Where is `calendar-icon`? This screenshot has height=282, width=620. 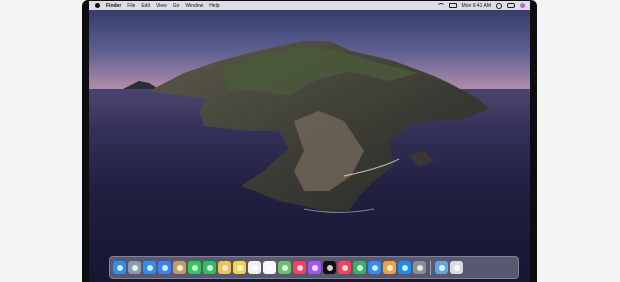
calendar-icon is located at coordinates (254, 267).